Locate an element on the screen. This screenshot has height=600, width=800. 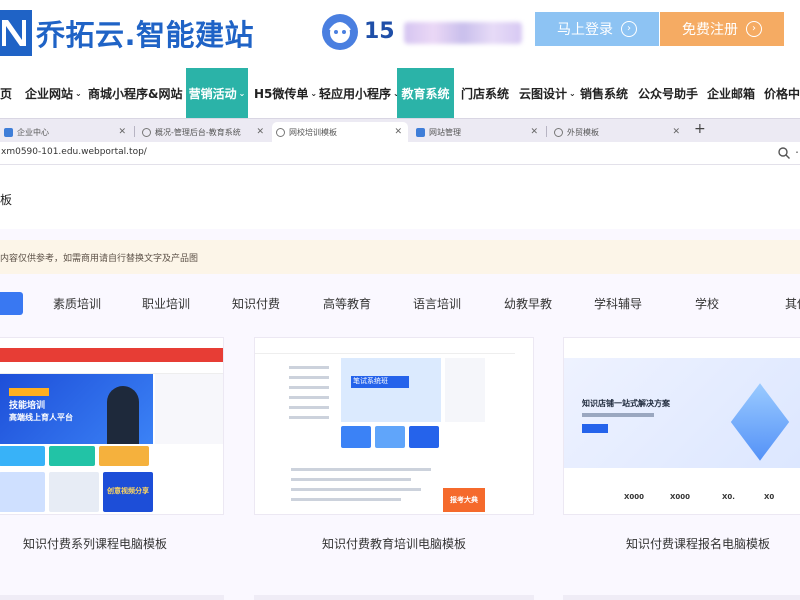
more-icon: ⋯ is located at coordinates (797, 152).